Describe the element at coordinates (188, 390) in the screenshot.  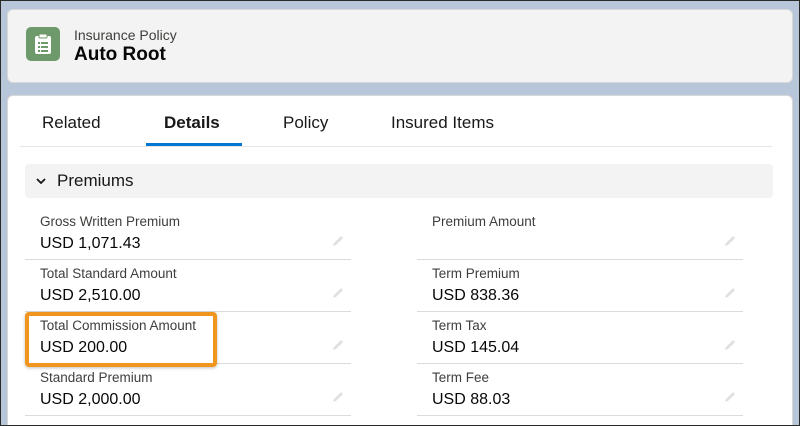
I see `field-standard-premium: Standard Premium USD 2,000.00` at that location.